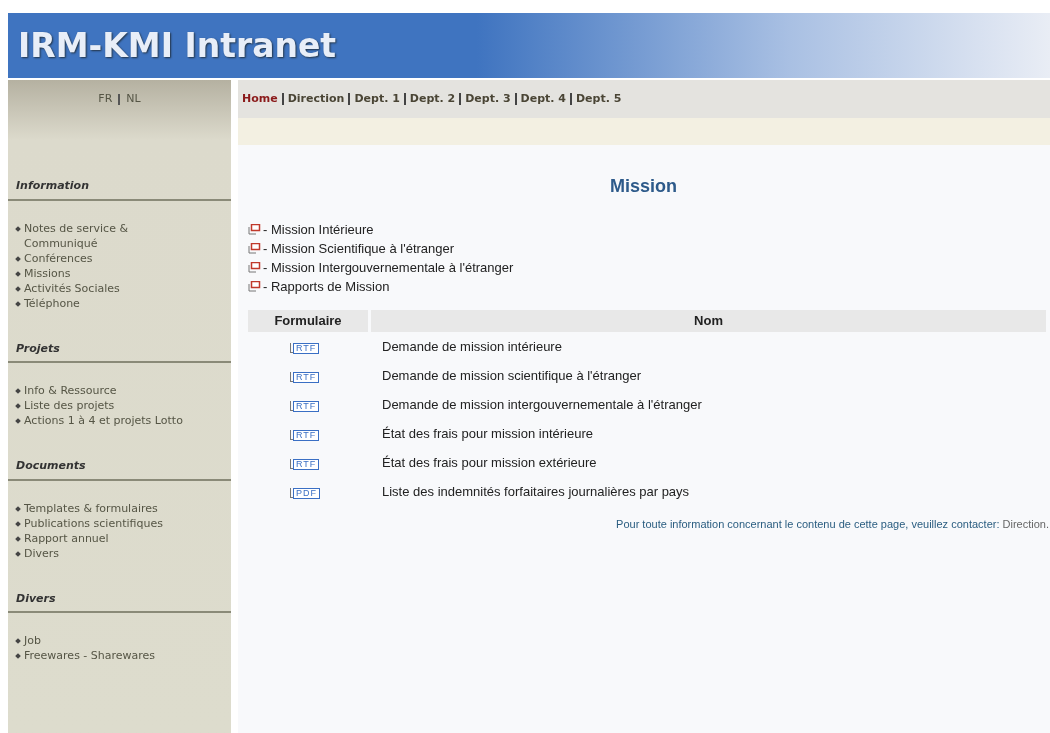  I want to click on section-heading: Information, so click(119, 189).